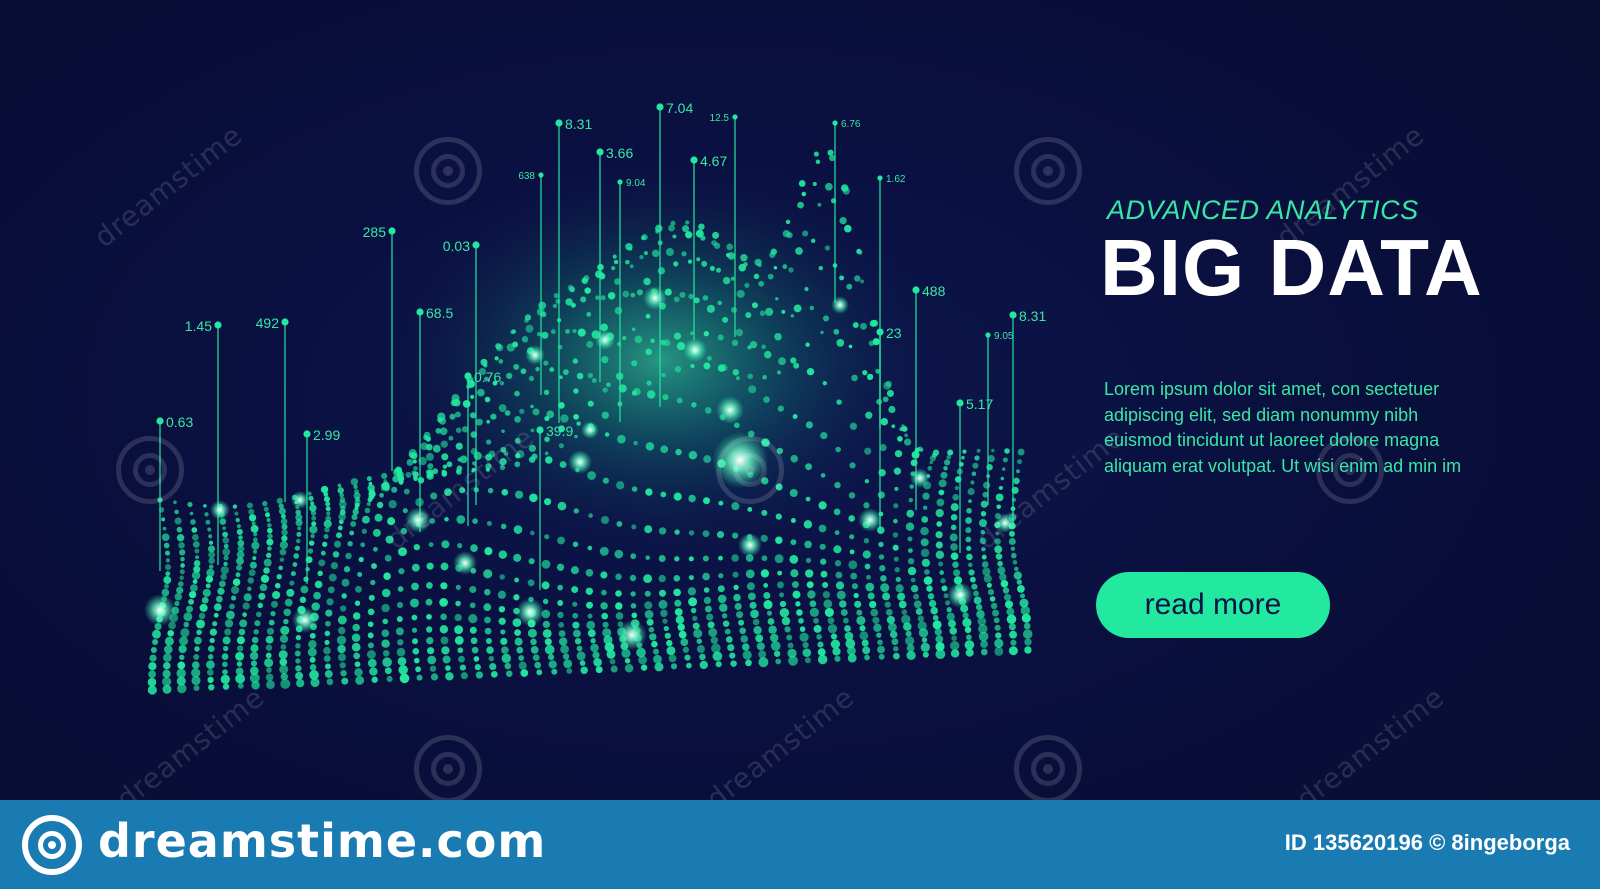  I want to click on marker-label: 285, so click(375, 232).